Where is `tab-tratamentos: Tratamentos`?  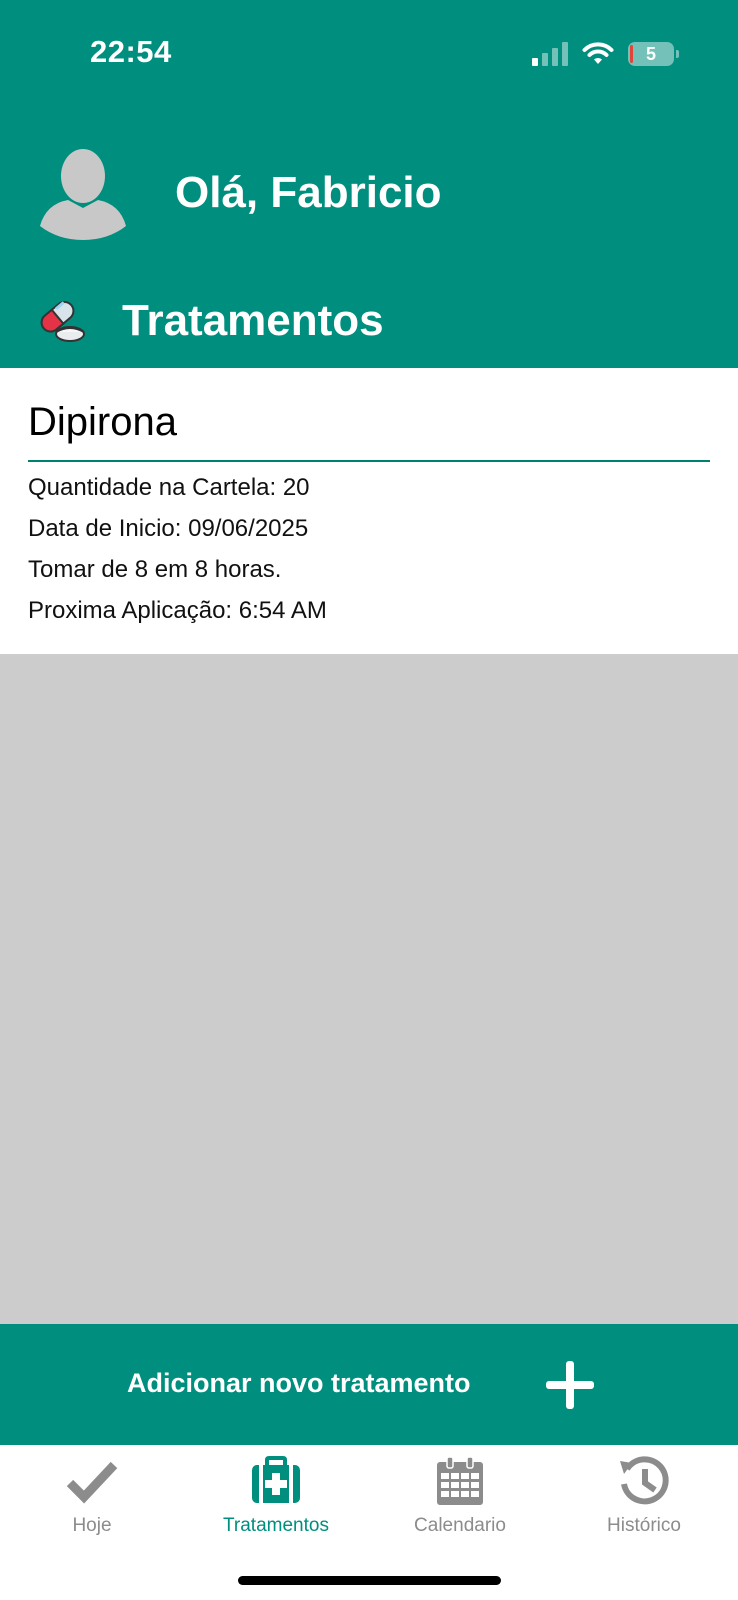
tab-tratamentos: Tratamentos is located at coordinates (276, 1500).